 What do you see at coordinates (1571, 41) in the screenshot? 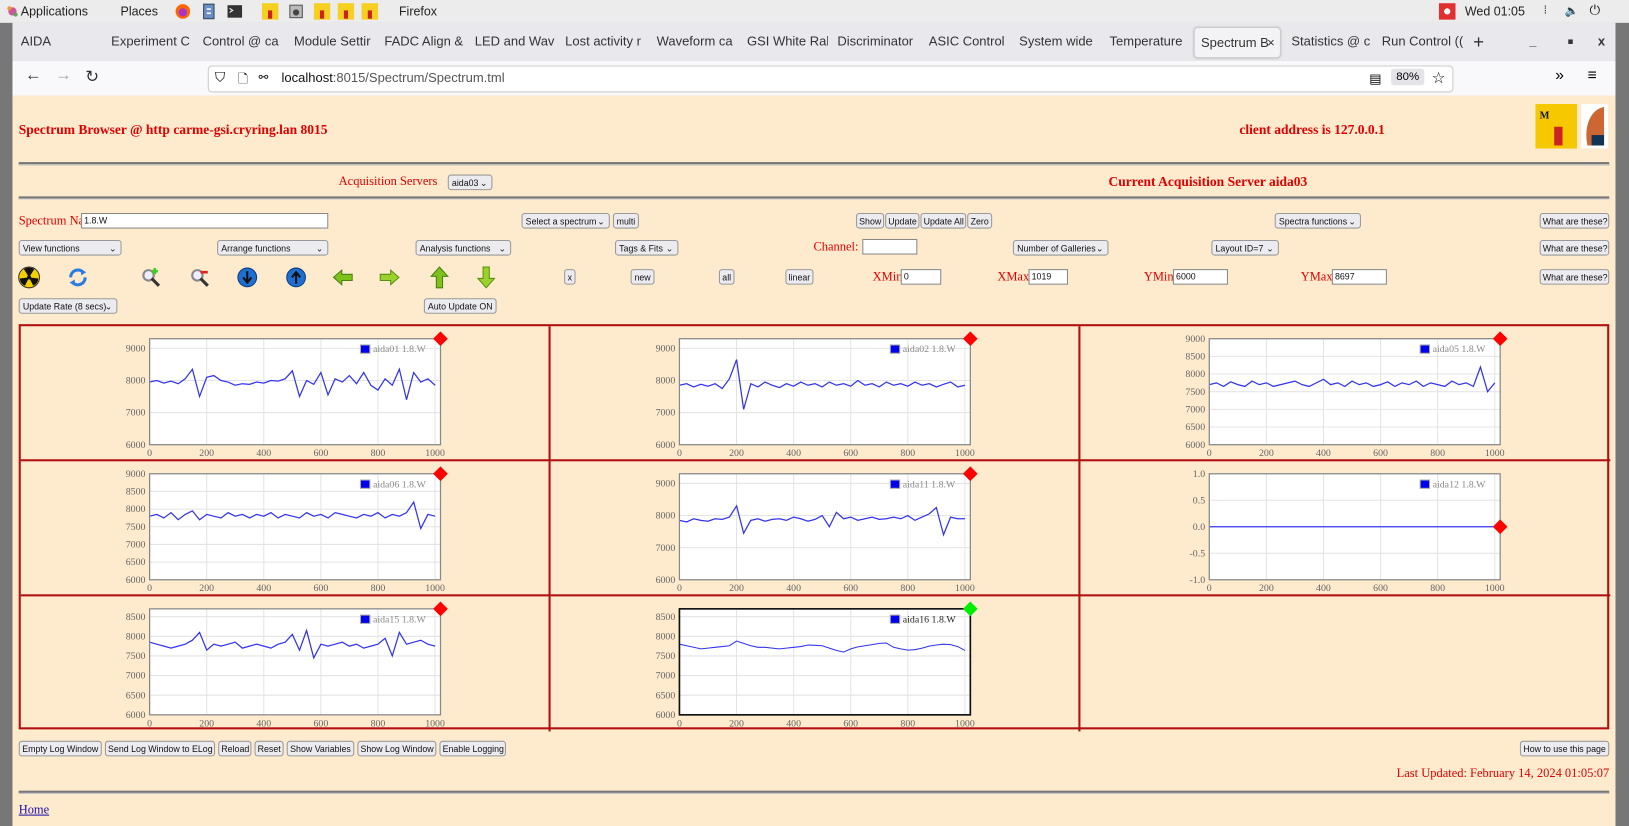
I see `maximize-icon: ■` at bounding box center [1571, 41].